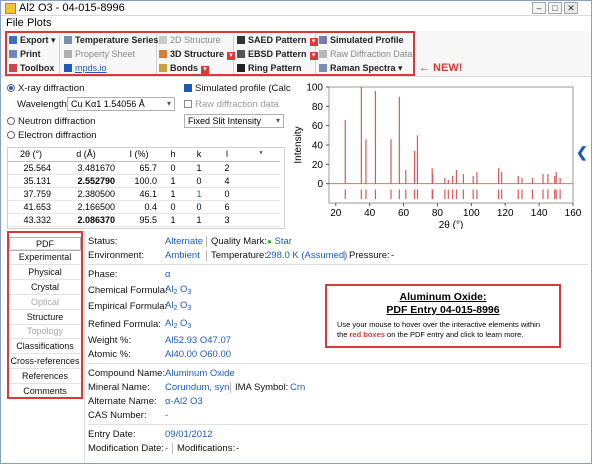 The image size is (592, 464). I want to click on col-d: d (Å), so click(86, 155).